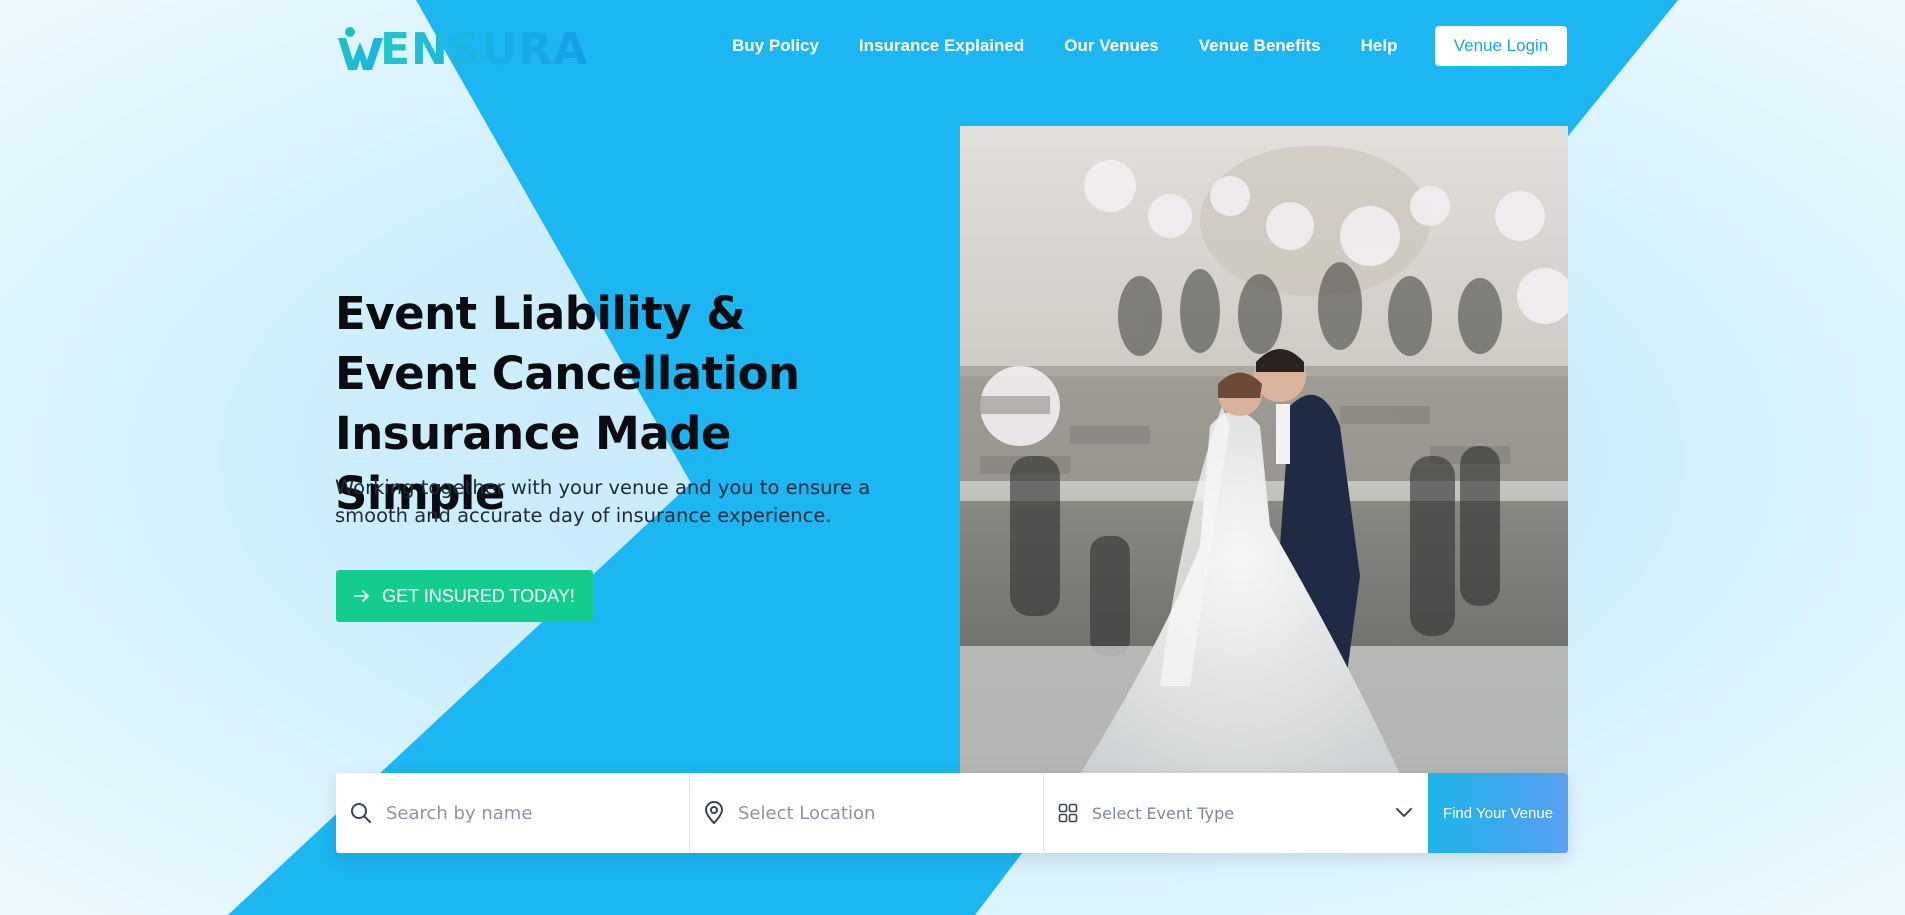 This screenshot has height=915, width=1905. What do you see at coordinates (1111, 46) in the screenshot?
I see `nav-our-venues: Our Venues` at bounding box center [1111, 46].